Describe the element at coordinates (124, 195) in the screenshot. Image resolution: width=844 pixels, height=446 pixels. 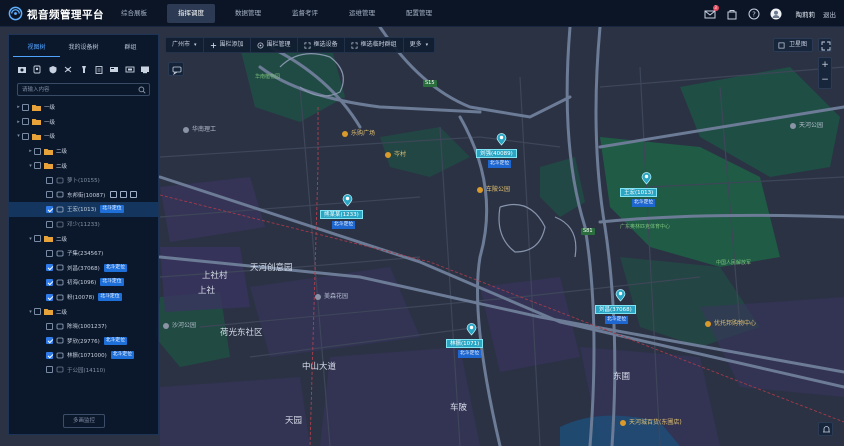
I see `video-icon` at that location.